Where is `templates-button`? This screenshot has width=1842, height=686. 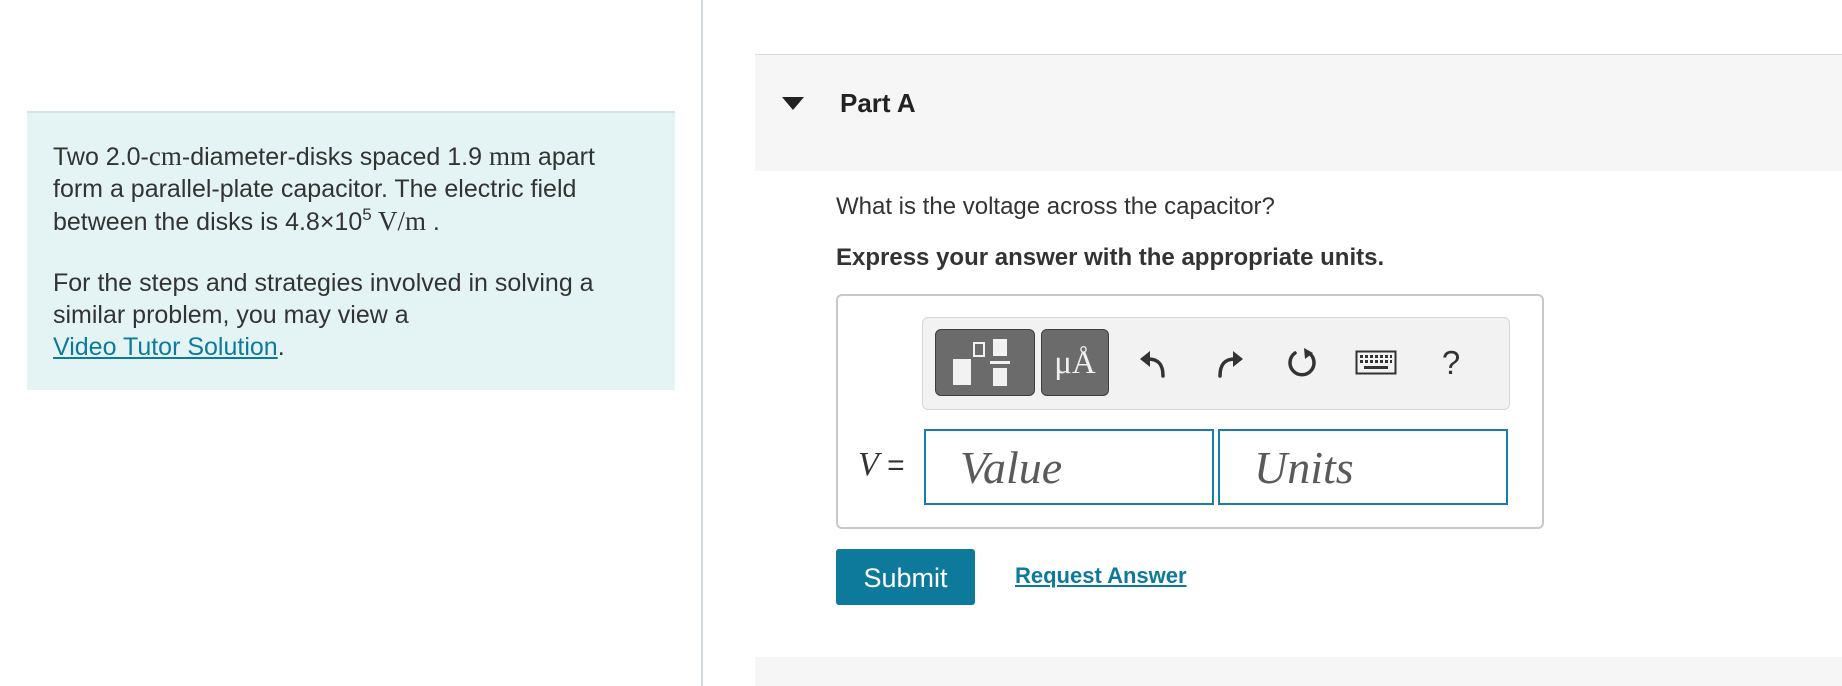 templates-button is located at coordinates (985, 362).